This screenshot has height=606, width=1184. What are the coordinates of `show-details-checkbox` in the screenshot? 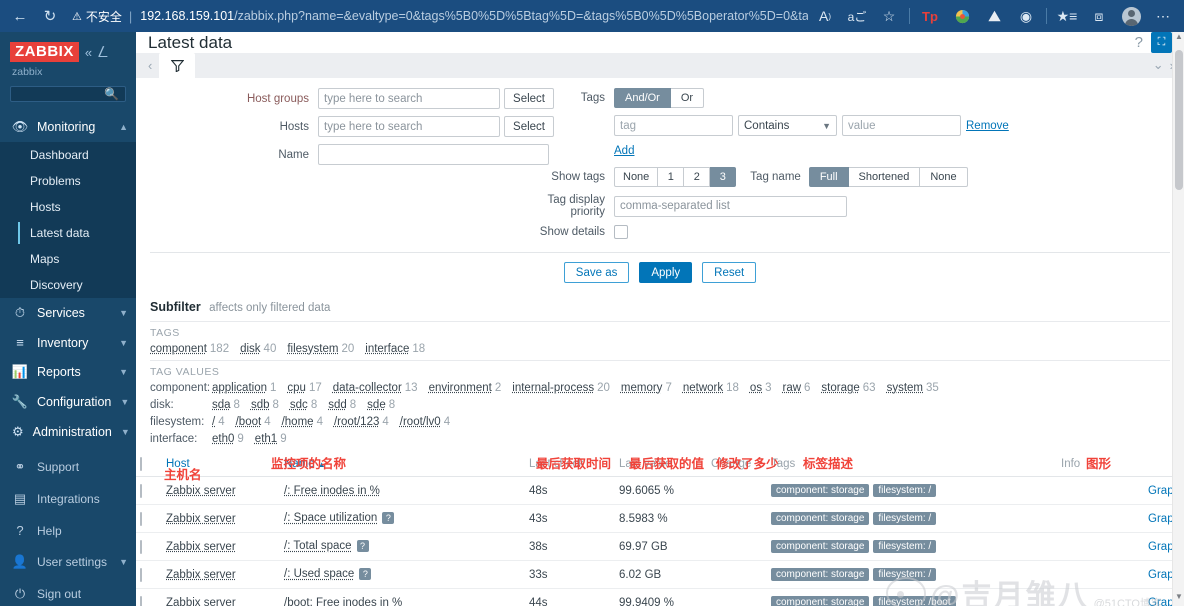 It's located at (621, 232).